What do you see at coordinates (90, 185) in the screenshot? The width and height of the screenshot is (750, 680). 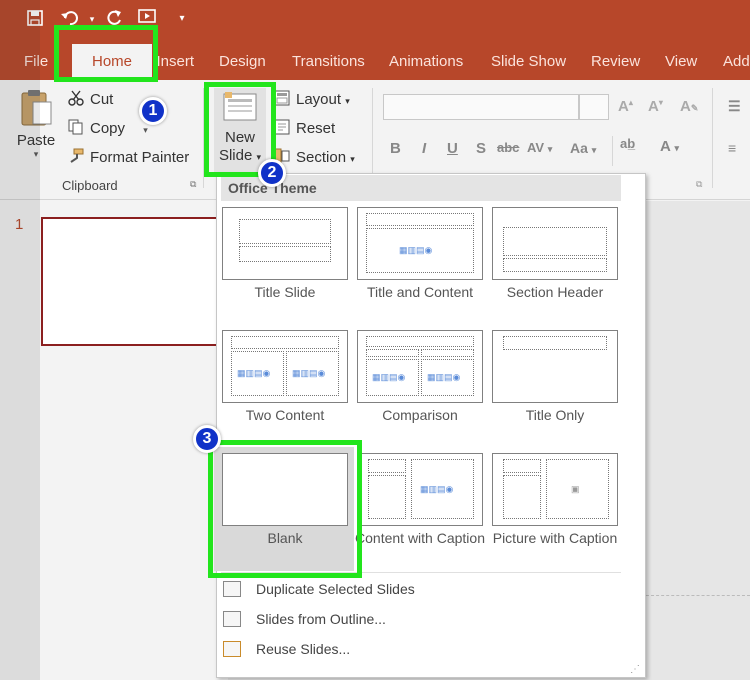 I see `clipboard-group-label: Clipboard` at bounding box center [90, 185].